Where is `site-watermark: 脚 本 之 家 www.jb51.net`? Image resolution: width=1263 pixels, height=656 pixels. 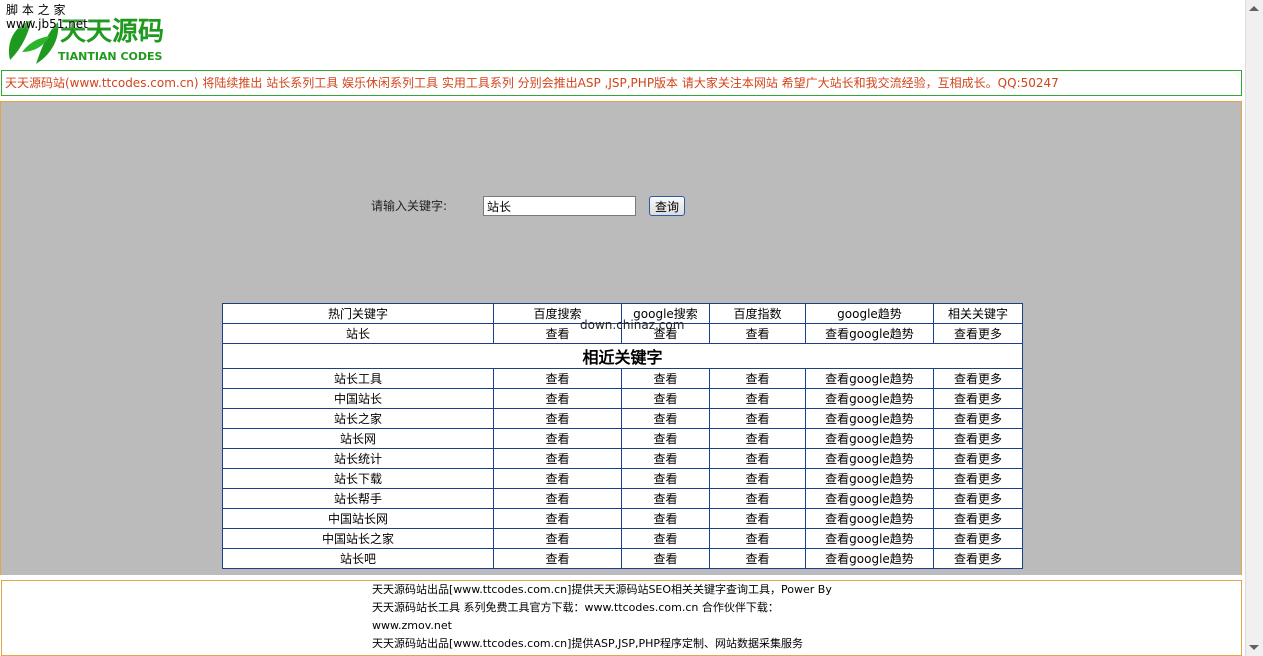 site-watermark: 脚 本 之 家 www.jb51.net is located at coordinates (47, 17).